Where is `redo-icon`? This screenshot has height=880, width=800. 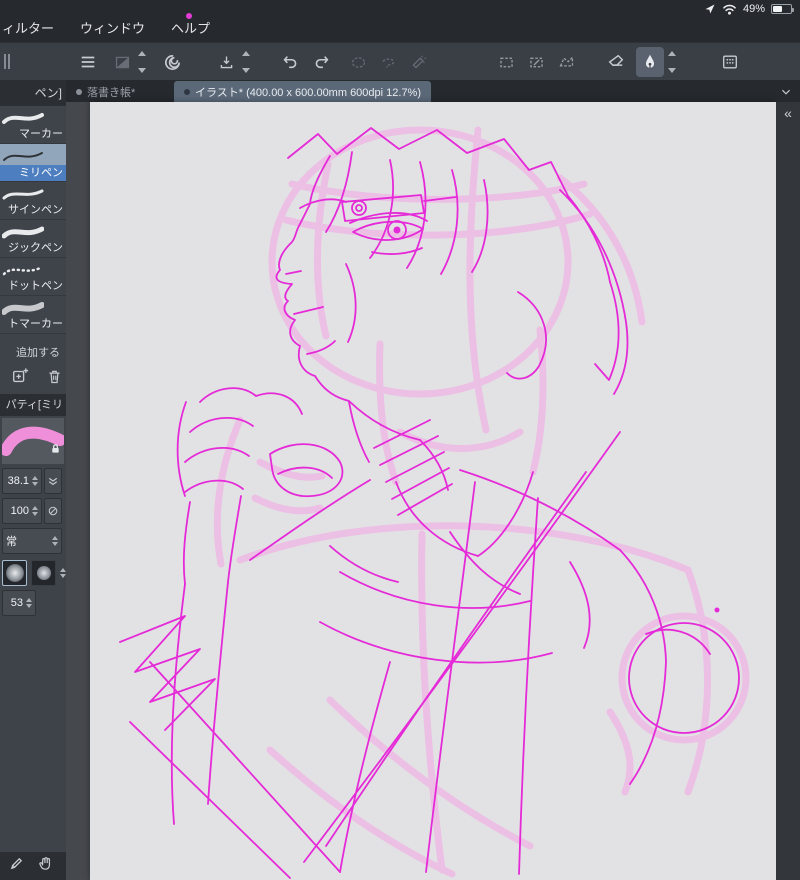
redo-icon is located at coordinates (322, 62).